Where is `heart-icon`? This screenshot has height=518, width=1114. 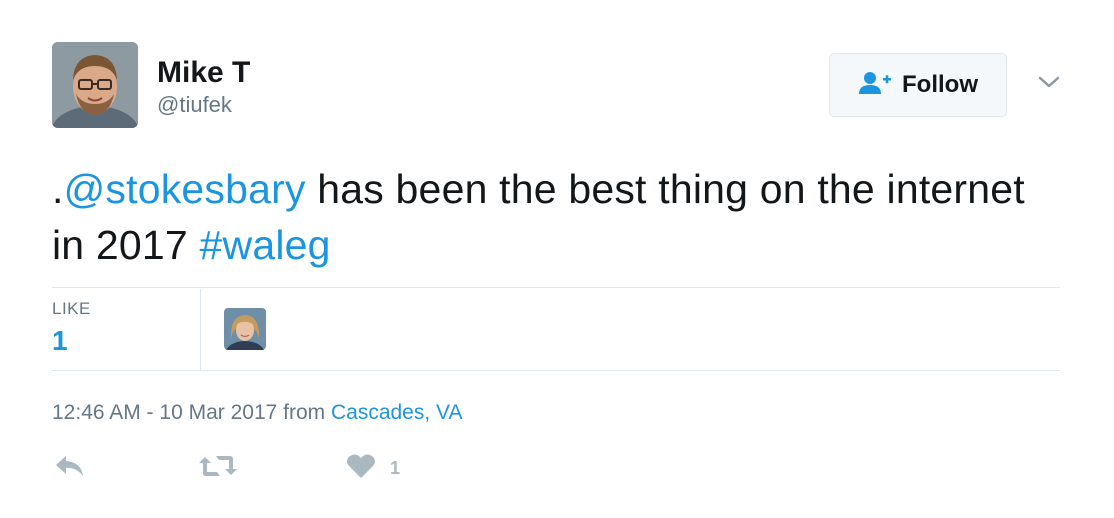 heart-icon is located at coordinates (361, 468).